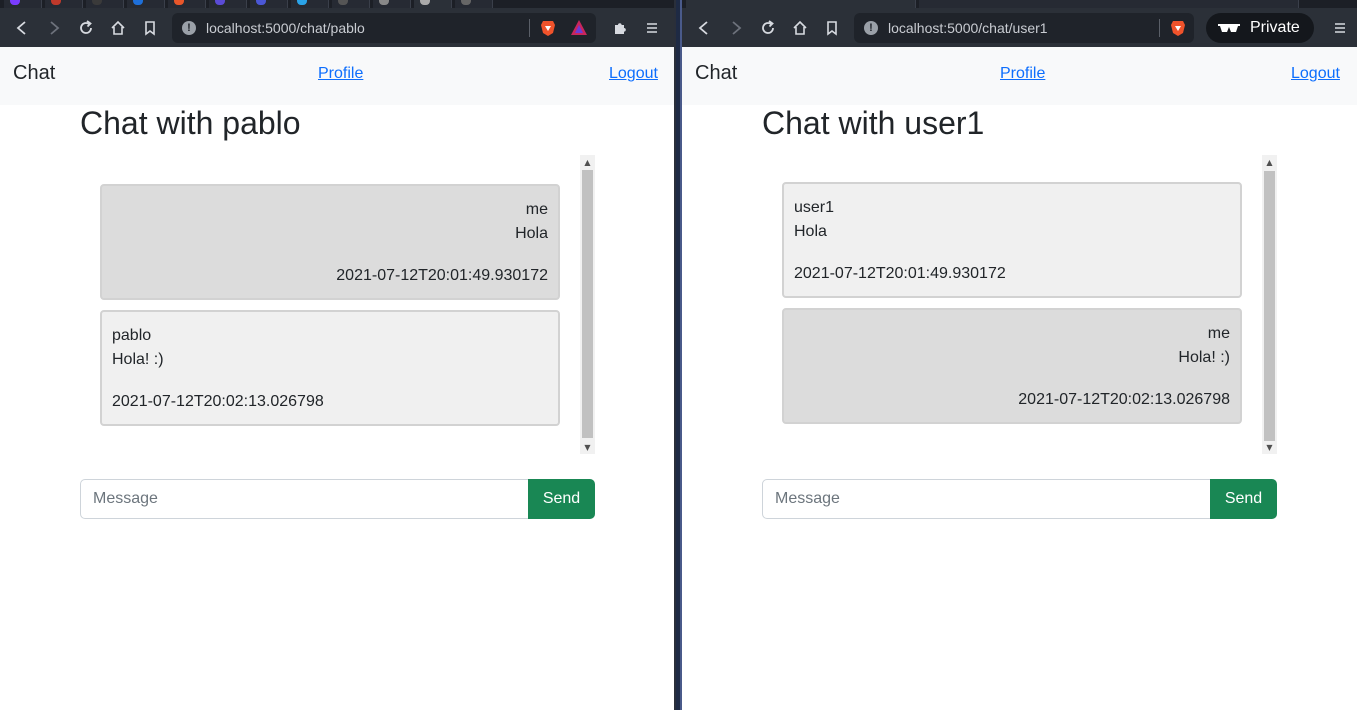 The image size is (1357, 710). Describe the element at coordinates (579, 28) in the screenshot. I see `brave-rewards-icon` at that location.